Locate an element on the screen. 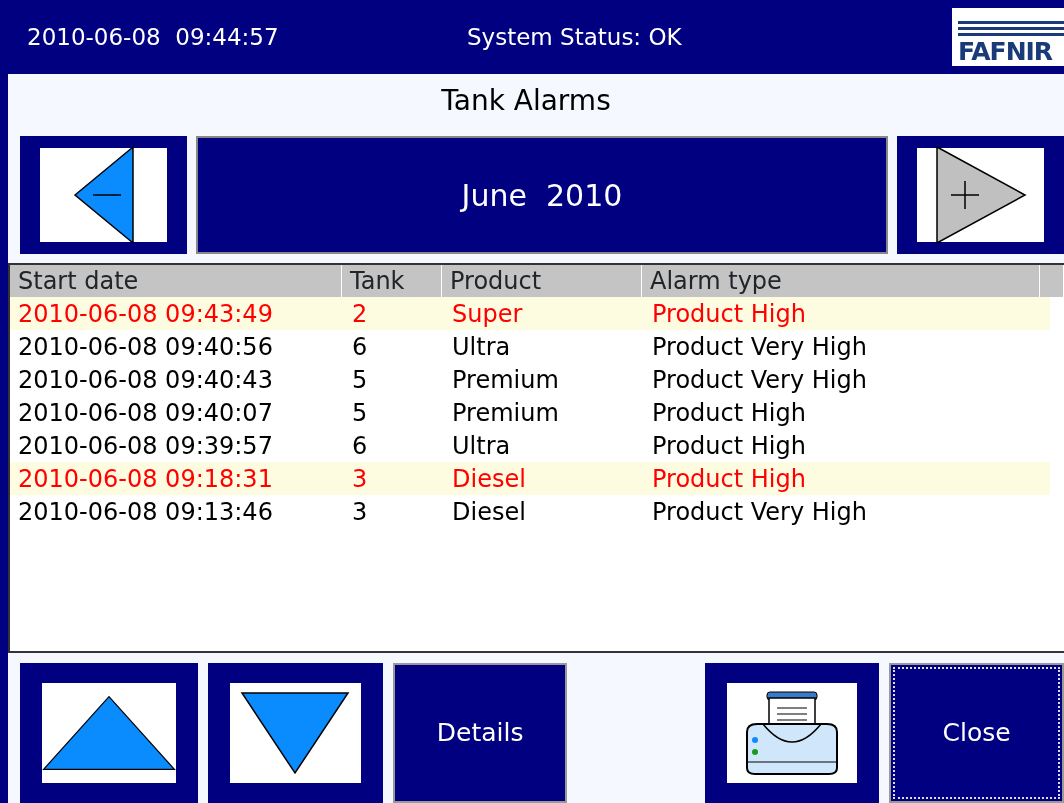 The height and width of the screenshot is (803, 1064). plus-arrow-icon is located at coordinates (980, 195).